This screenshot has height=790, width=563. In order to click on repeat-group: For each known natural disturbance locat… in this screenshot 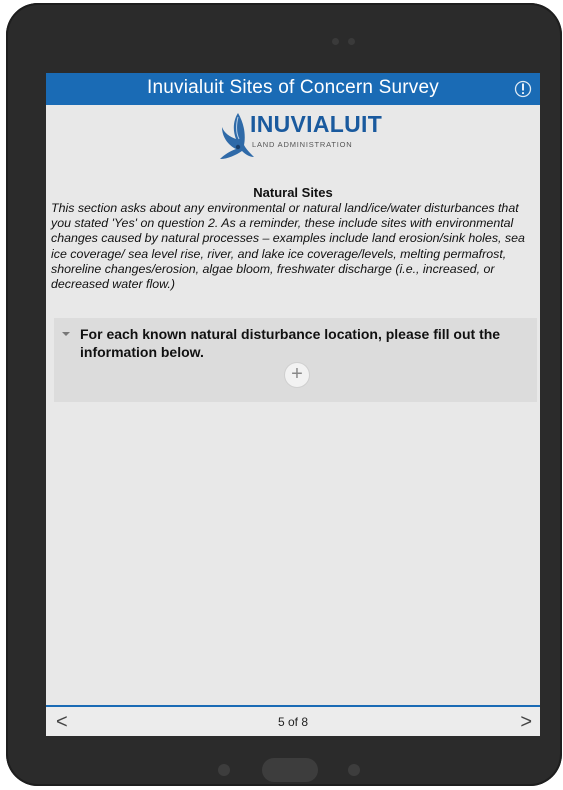, I will do `click(295, 360)`.